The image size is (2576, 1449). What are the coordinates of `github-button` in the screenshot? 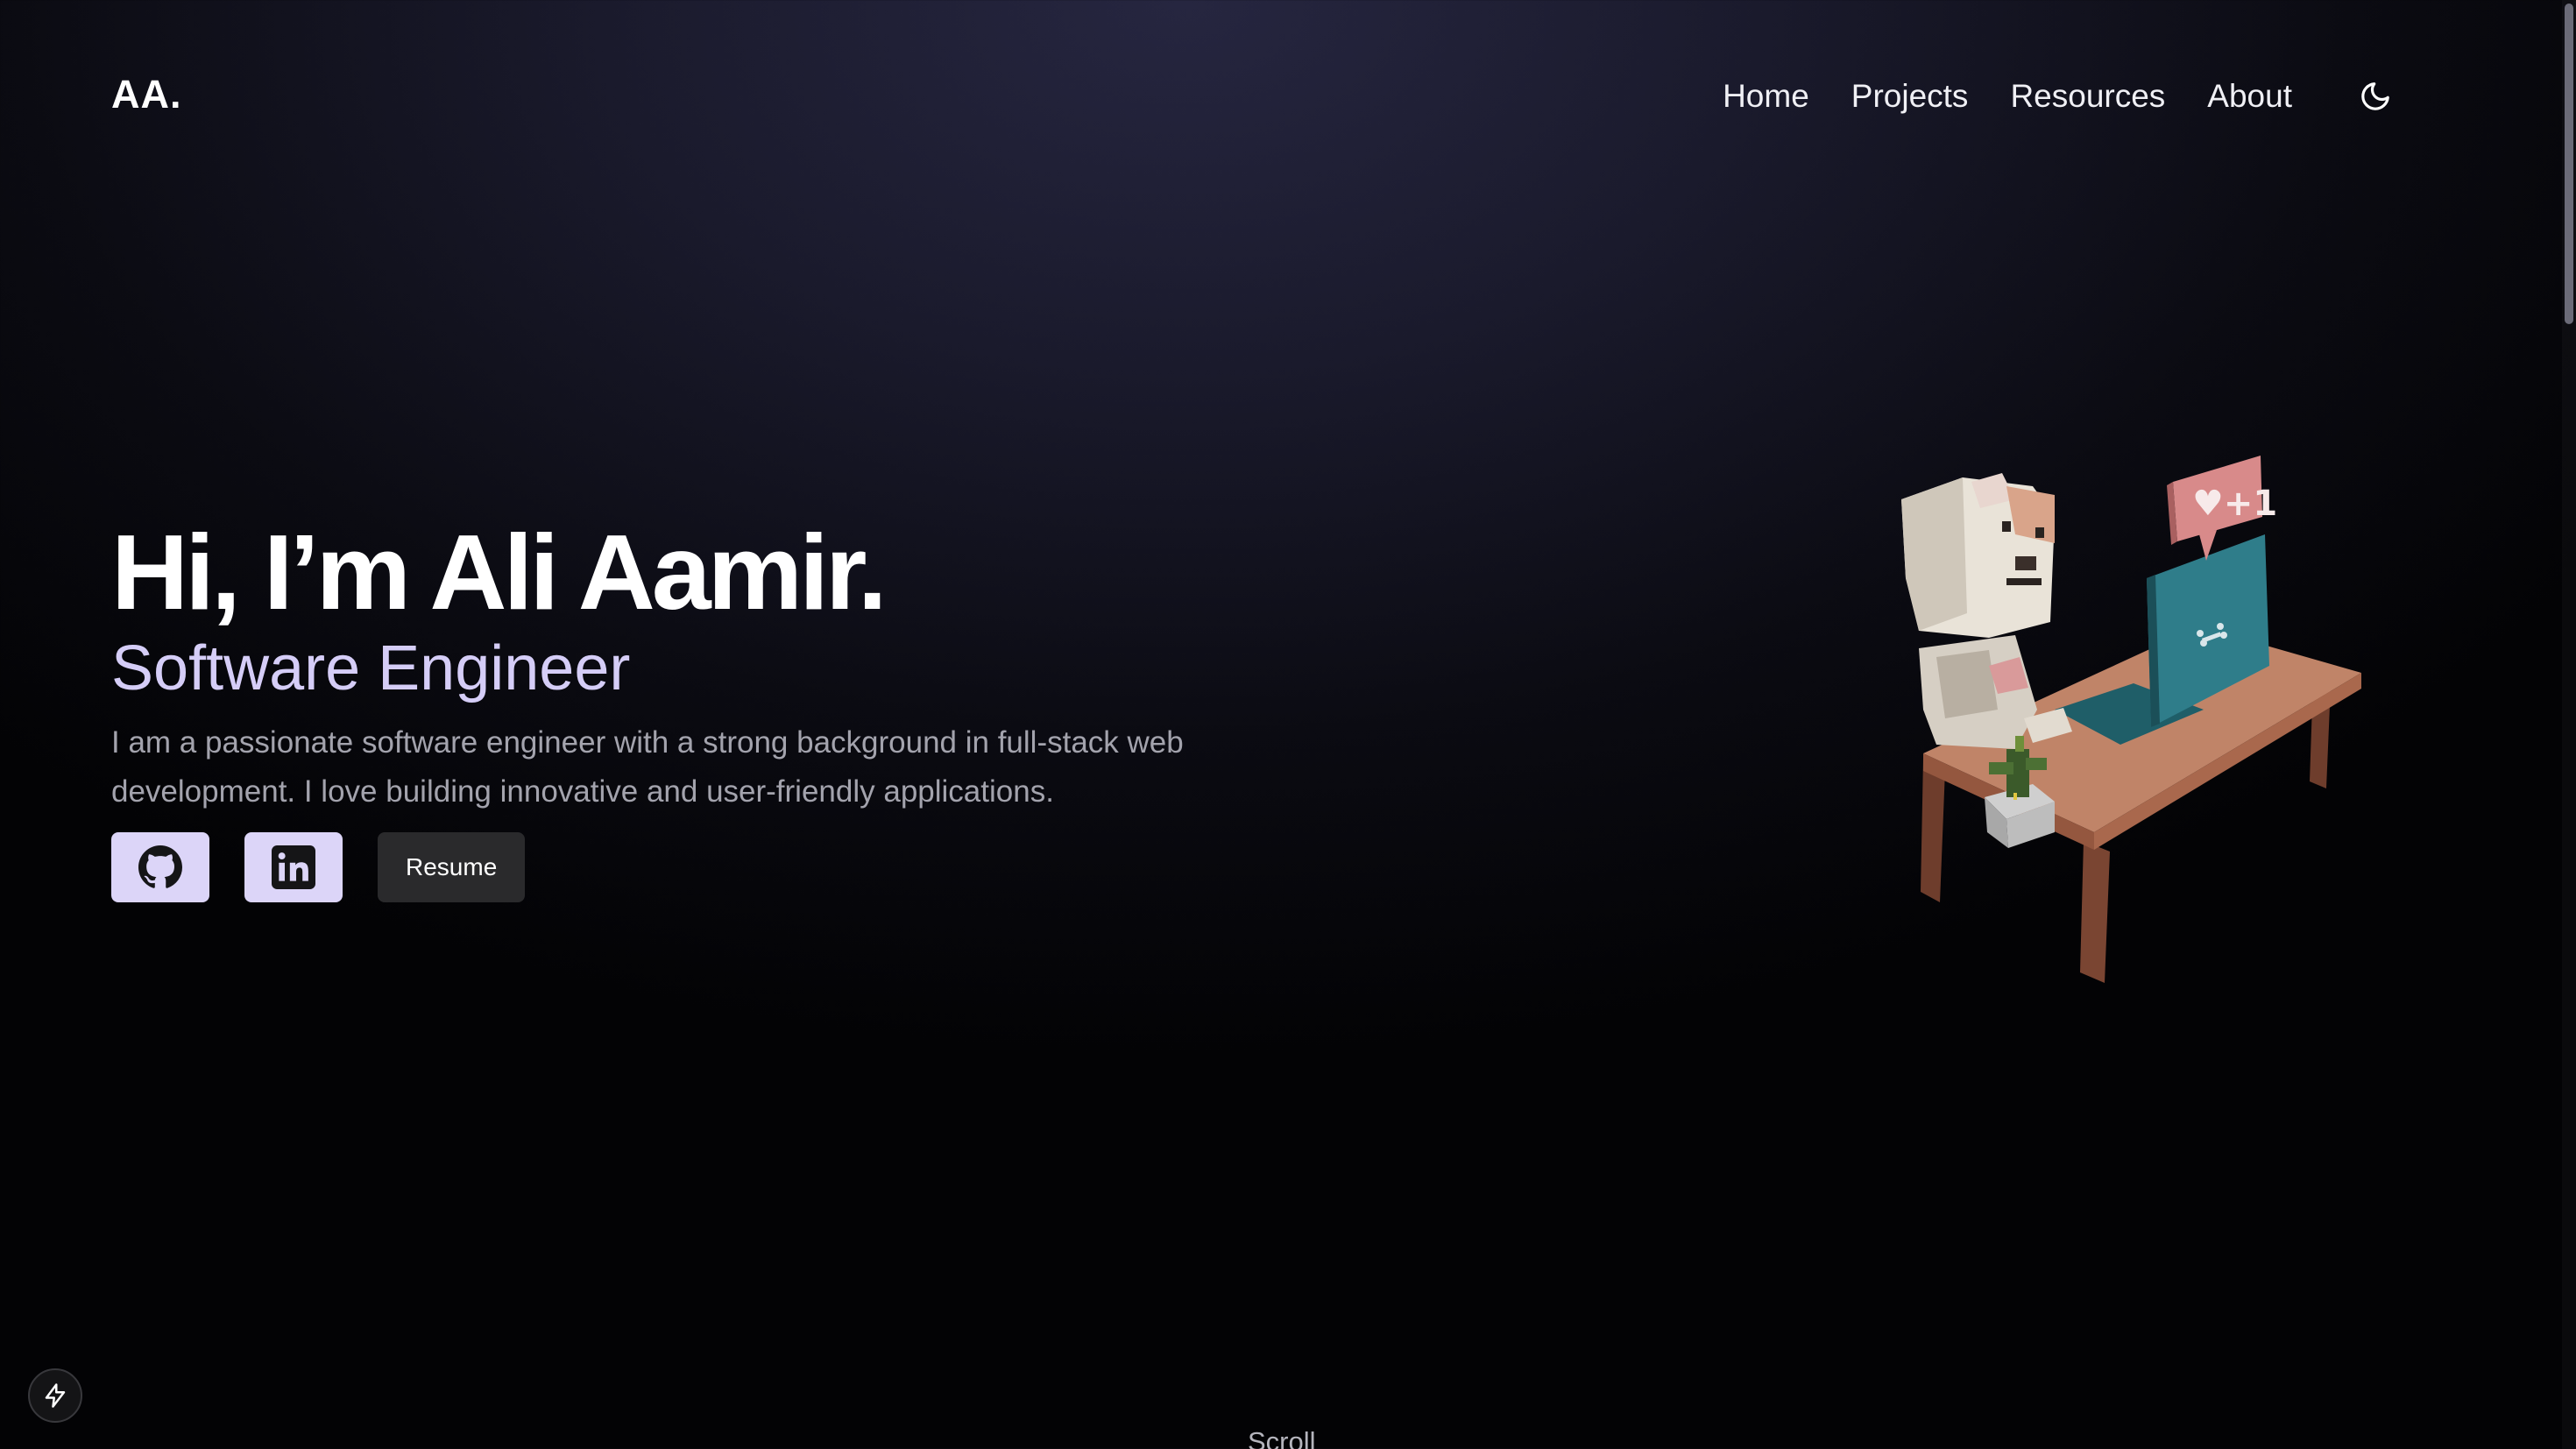 It's located at (160, 867).